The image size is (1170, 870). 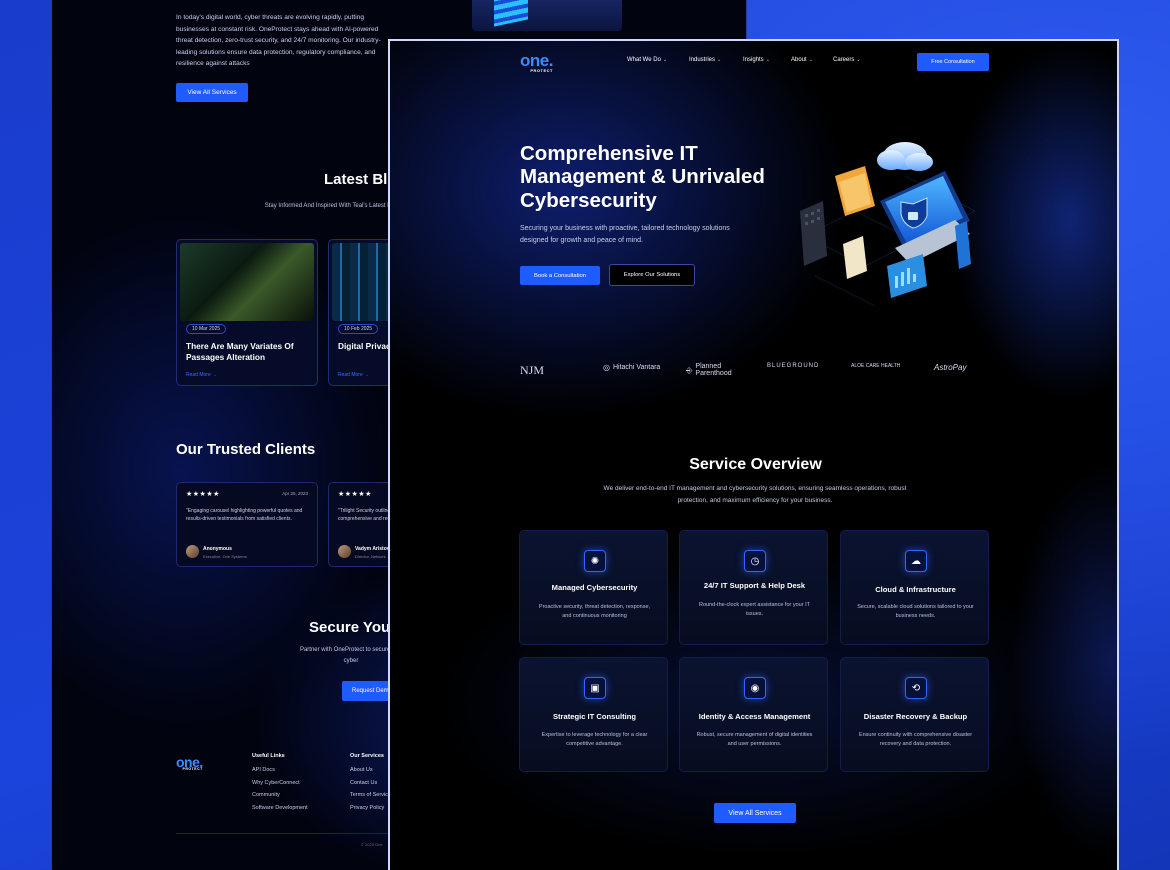 I want to click on services-title: Service Overview, so click(x=755, y=464).